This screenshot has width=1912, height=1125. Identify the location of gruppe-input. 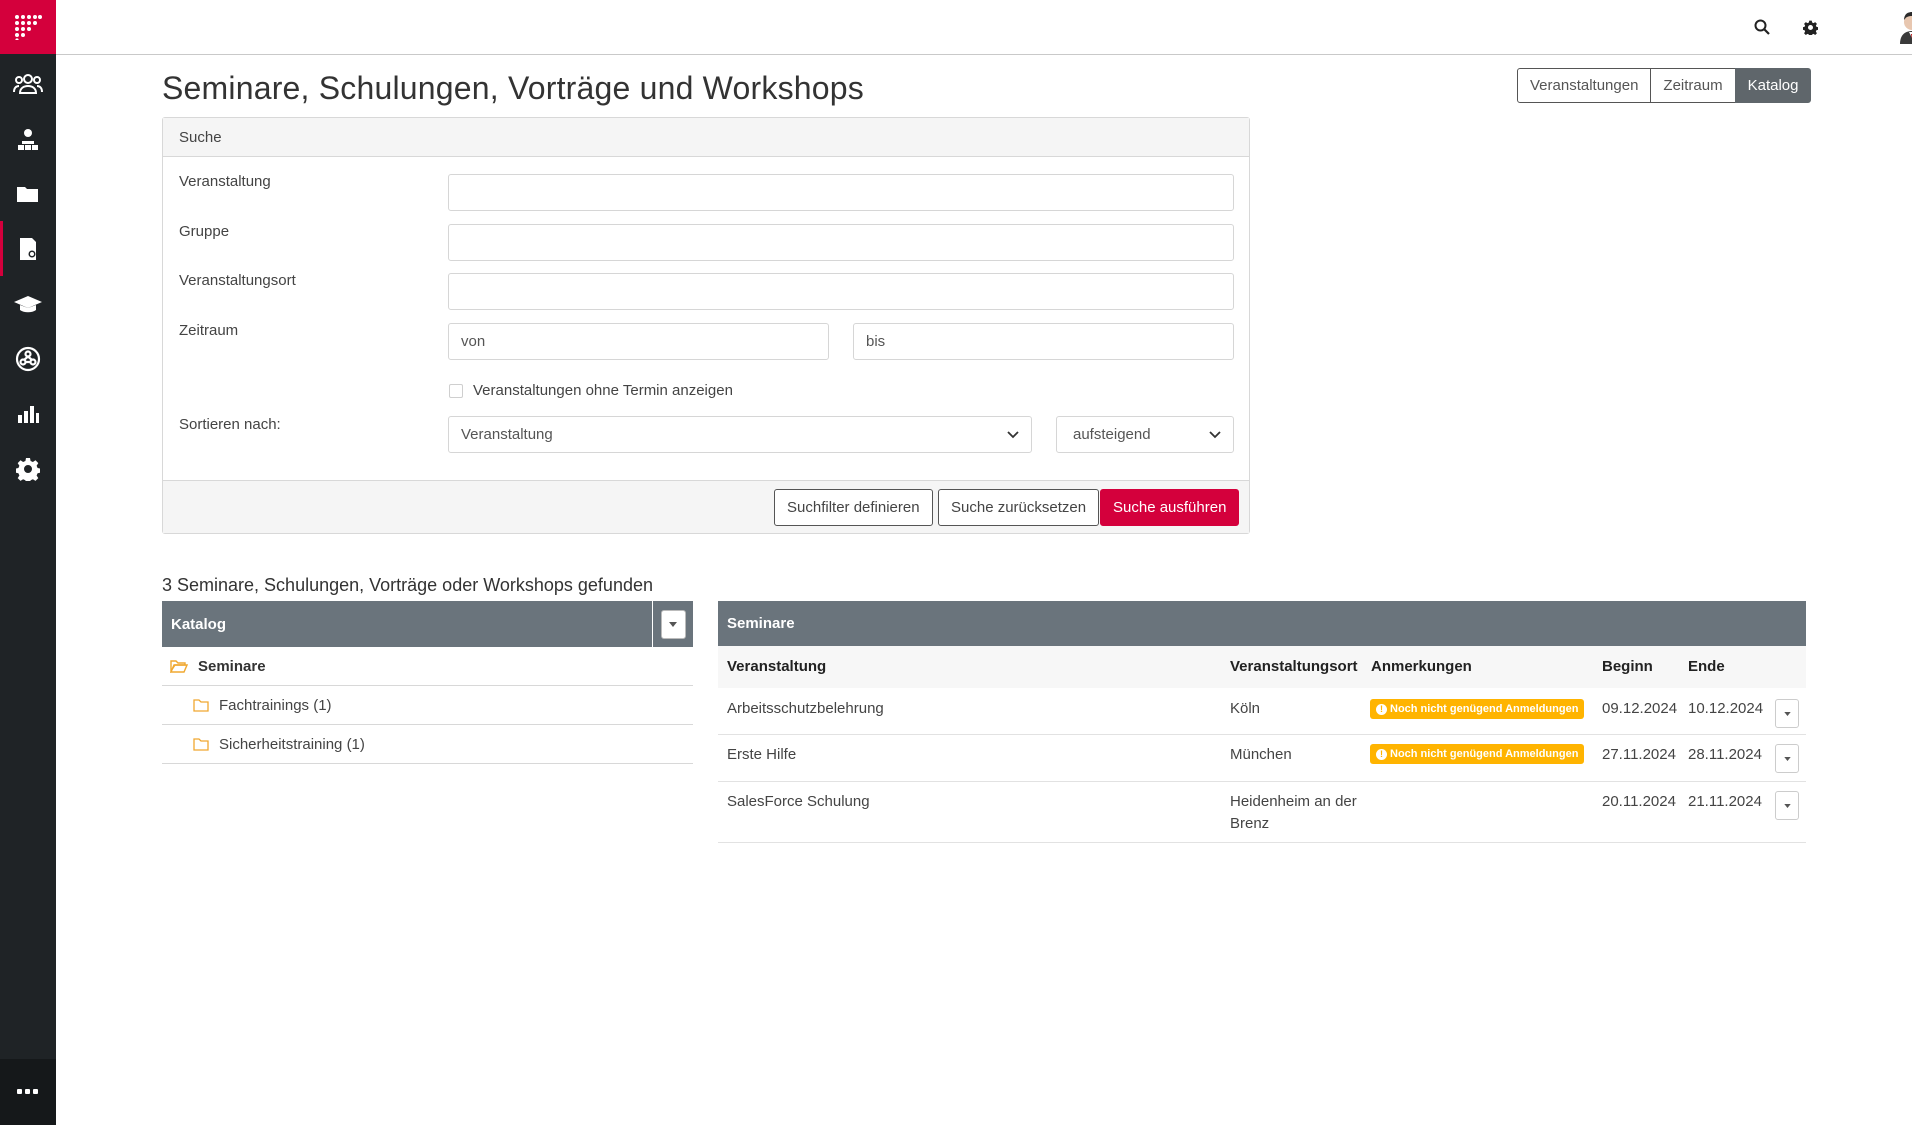
(841, 242).